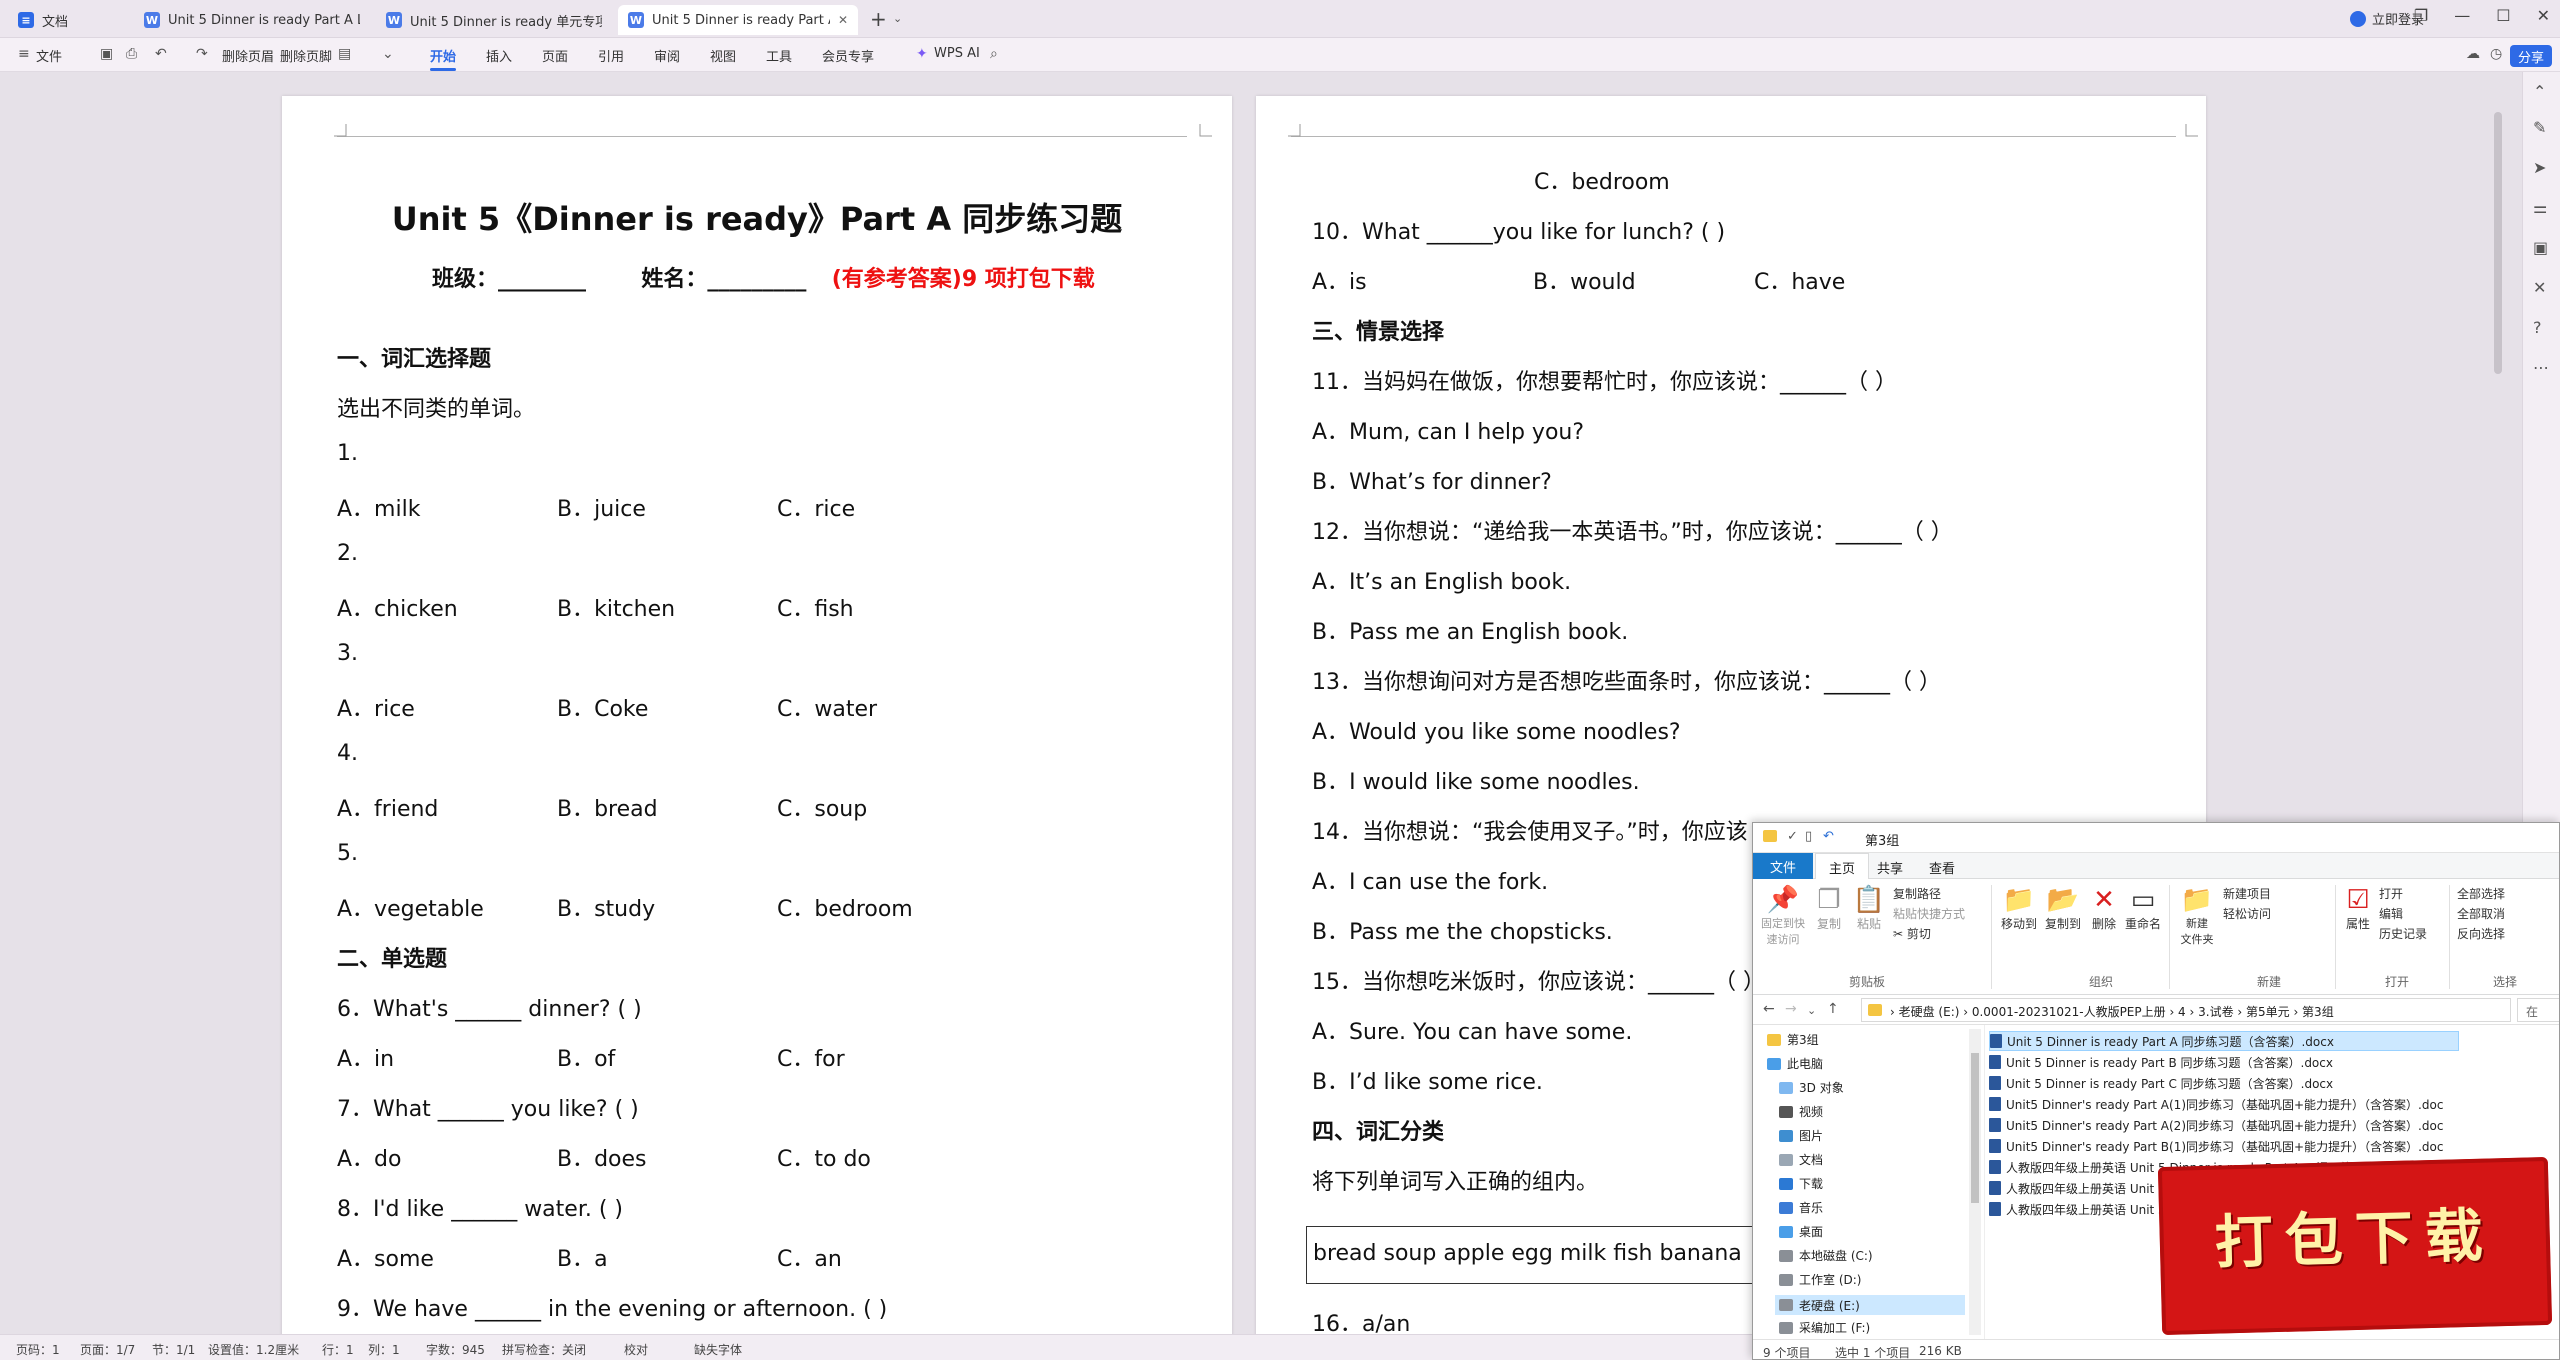  What do you see at coordinates (1929, 913) in the screenshot?
I see `paste-shortcut-button: 粘贴快捷方式` at bounding box center [1929, 913].